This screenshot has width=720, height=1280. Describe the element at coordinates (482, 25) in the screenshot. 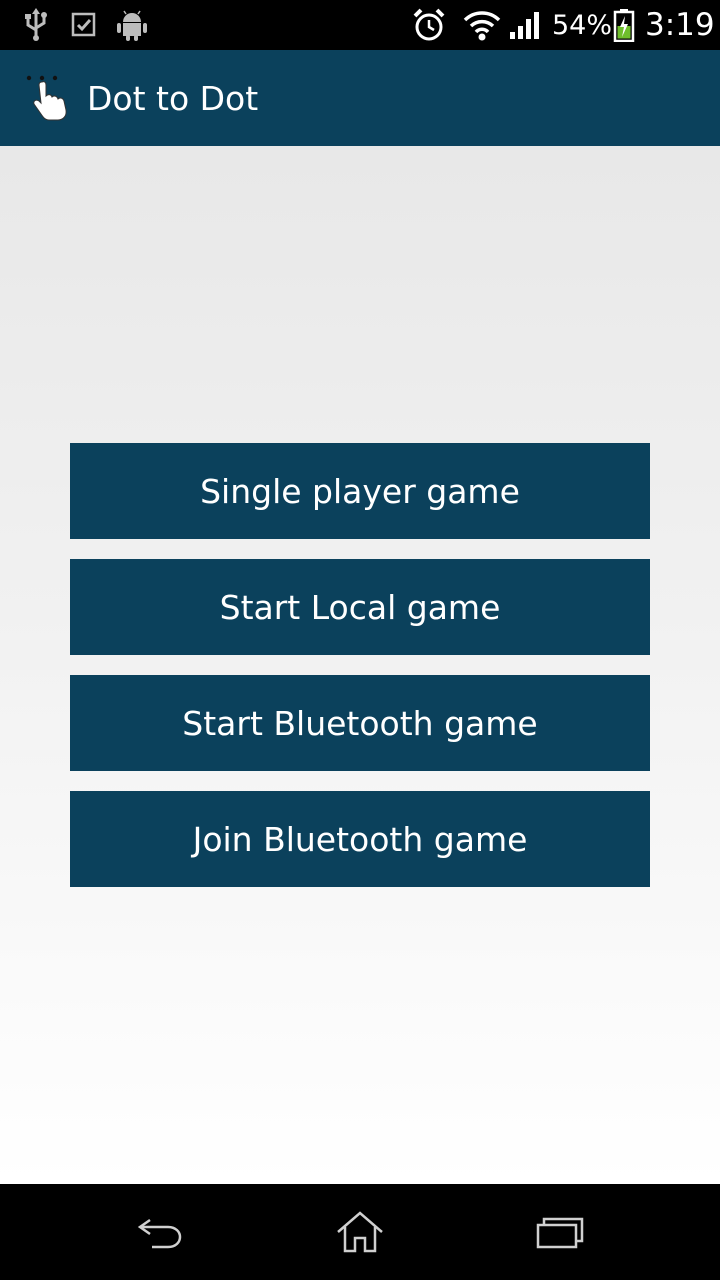

I see `wifi-icon` at that location.